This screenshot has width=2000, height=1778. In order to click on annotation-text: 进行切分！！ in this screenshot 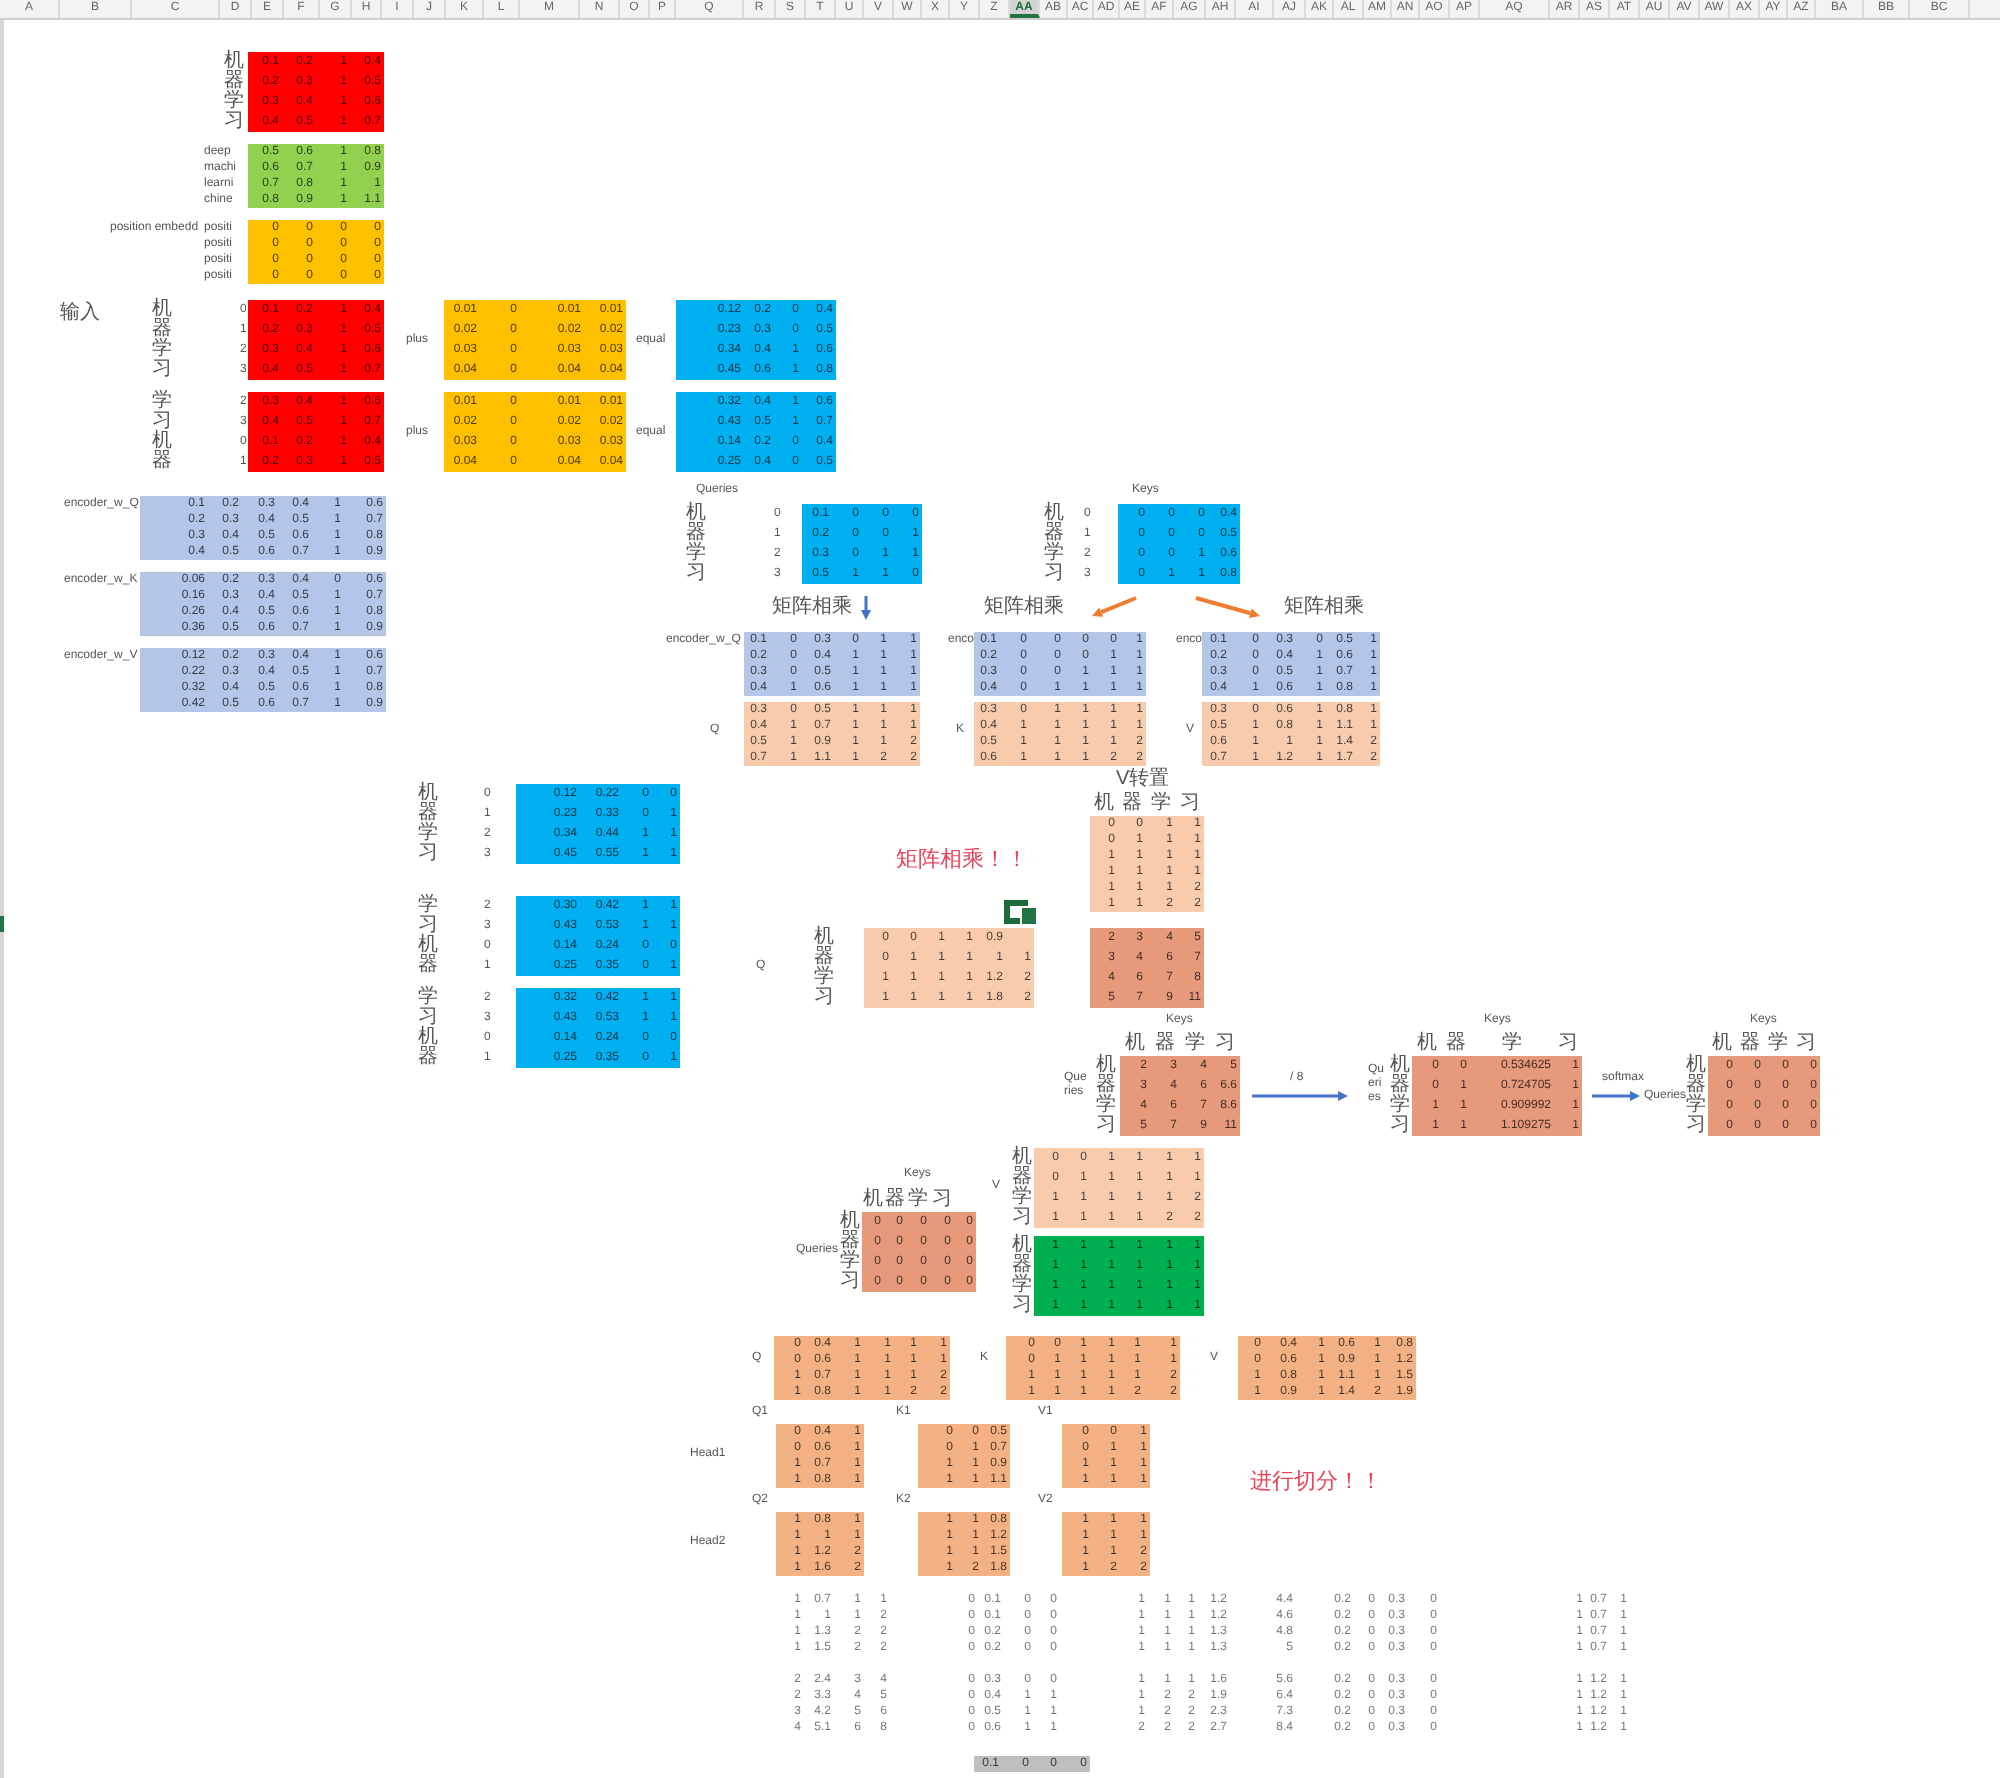, I will do `click(1316, 1482)`.